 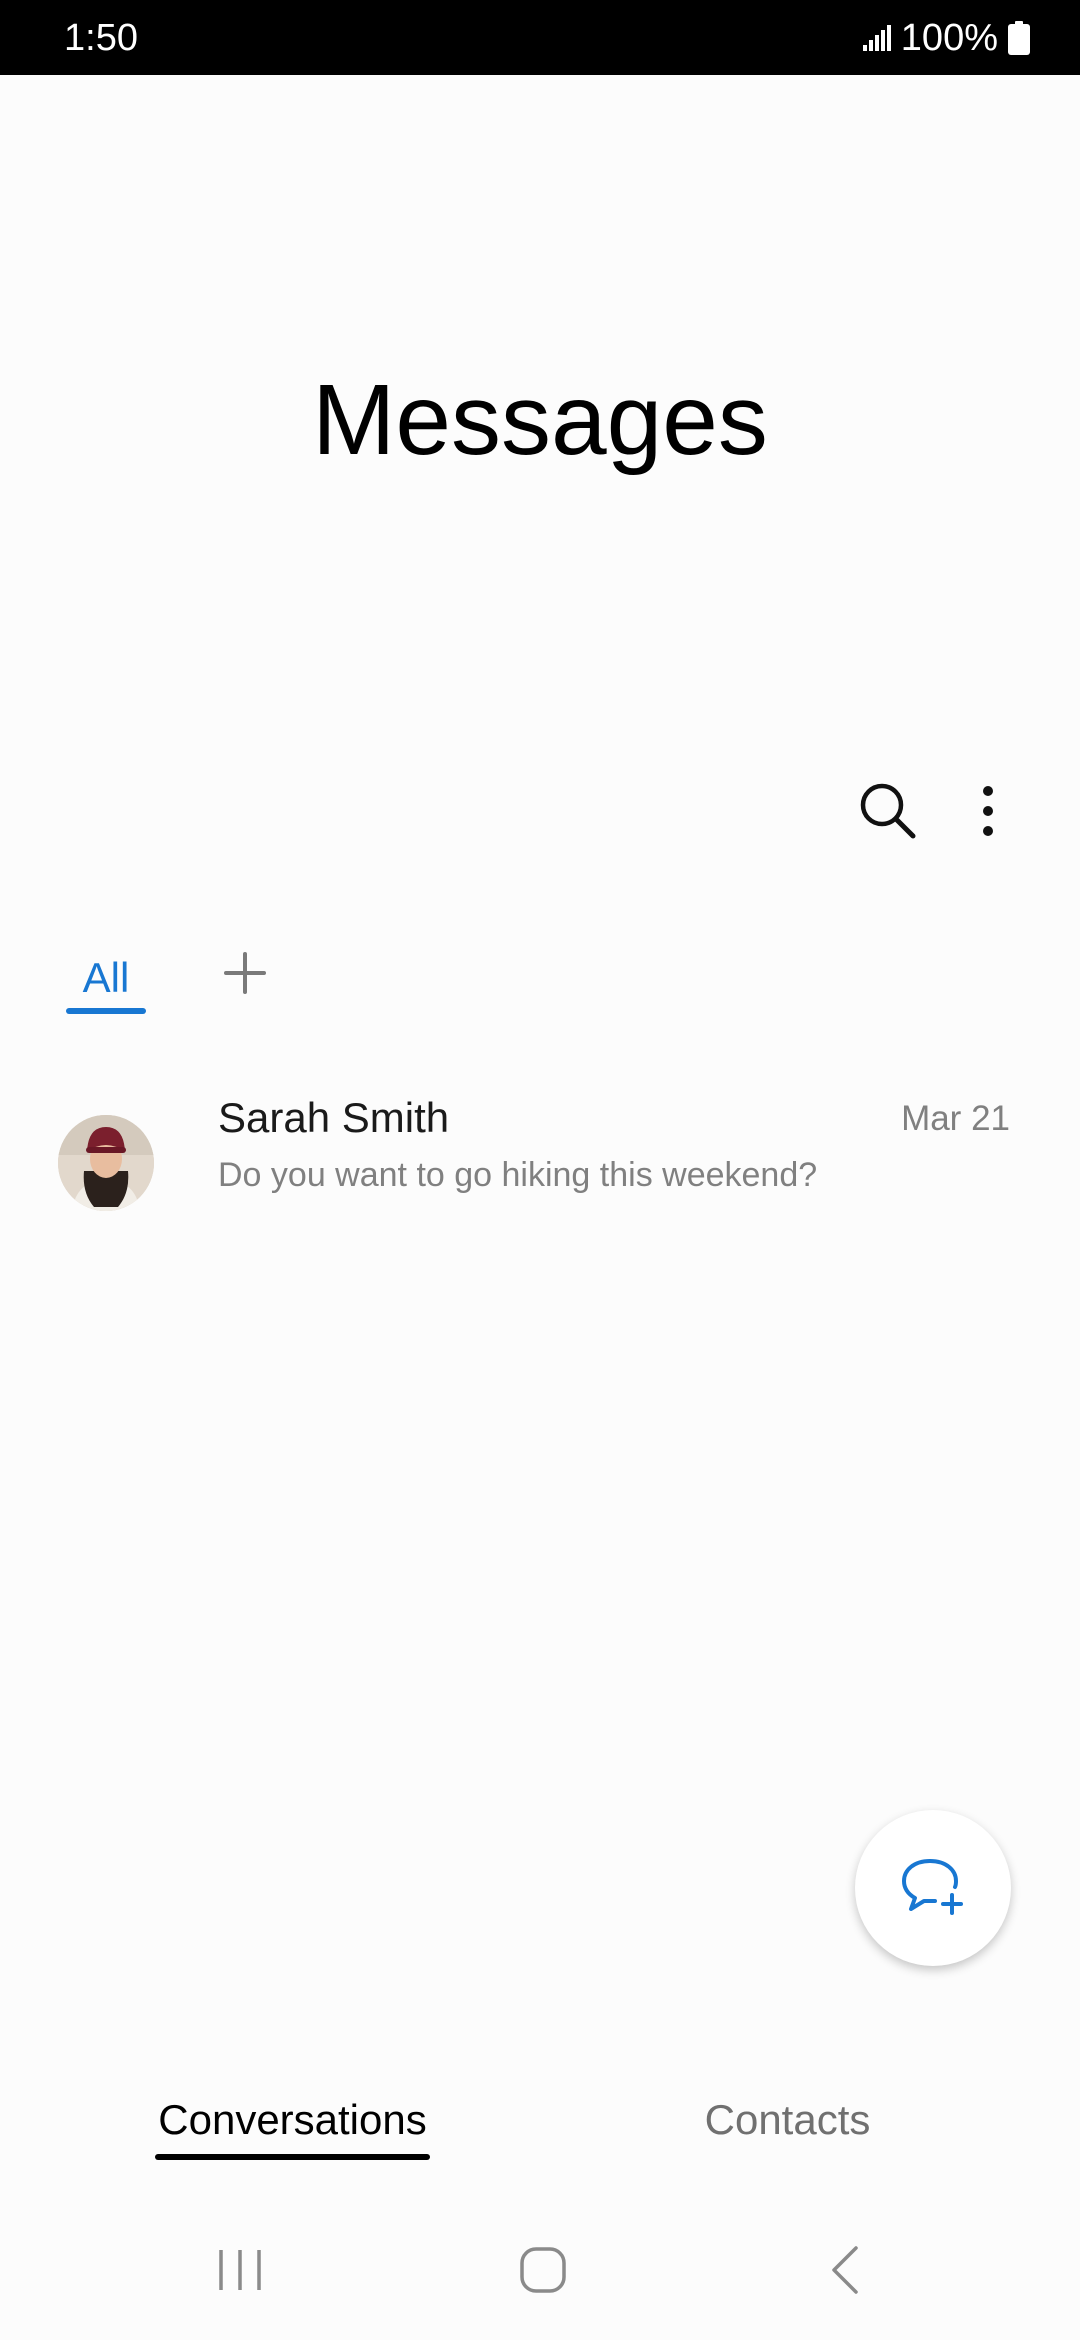 I want to click on search-icon, so click(x=888, y=813).